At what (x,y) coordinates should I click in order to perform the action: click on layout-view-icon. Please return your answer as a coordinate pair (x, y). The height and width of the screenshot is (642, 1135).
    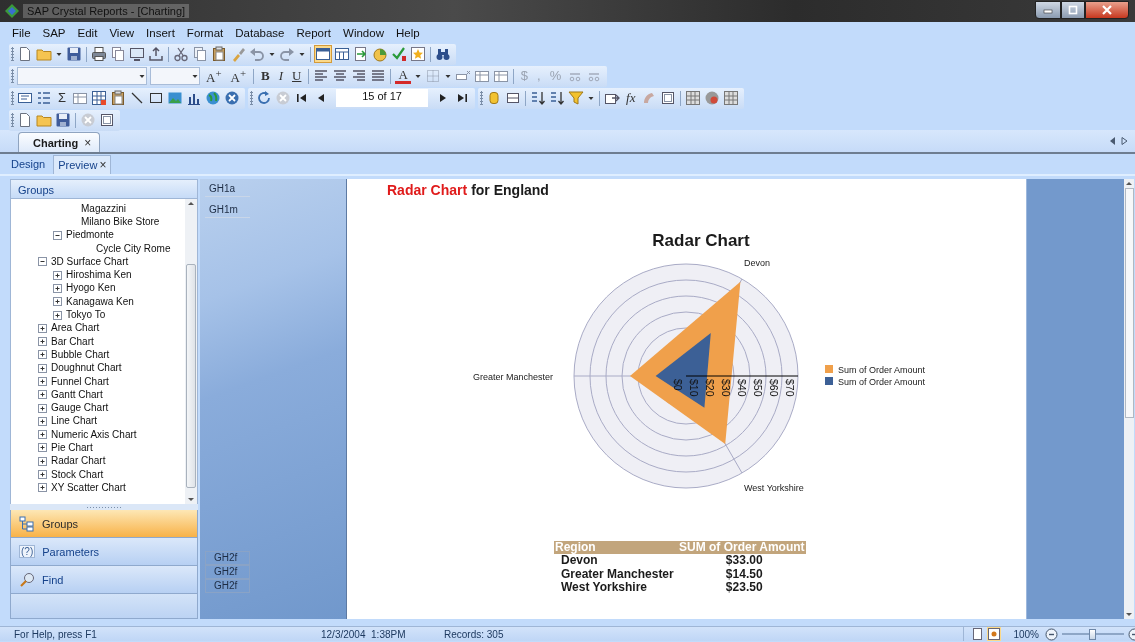
    Looking at the image, I should click on (994, 634).